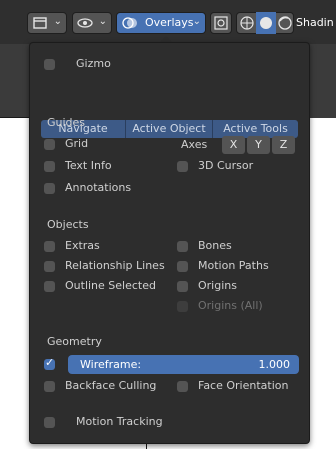 The height and width of the screenshot is (449, 336). I want to click on annotations-checkbox, so click(49, 188).